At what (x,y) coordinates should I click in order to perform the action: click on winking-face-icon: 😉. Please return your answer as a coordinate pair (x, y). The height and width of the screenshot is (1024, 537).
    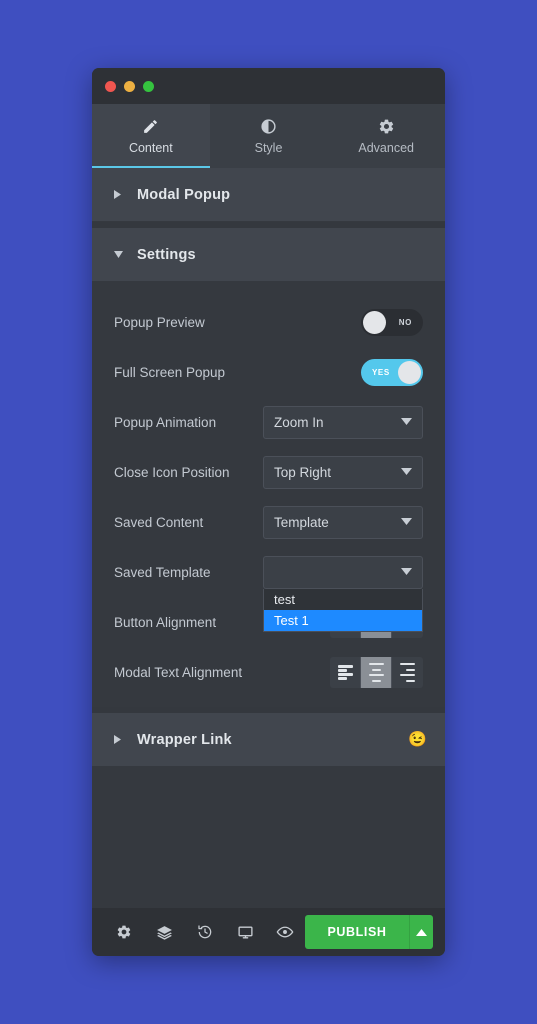
    Looking at the image, I should click on (417, 739).